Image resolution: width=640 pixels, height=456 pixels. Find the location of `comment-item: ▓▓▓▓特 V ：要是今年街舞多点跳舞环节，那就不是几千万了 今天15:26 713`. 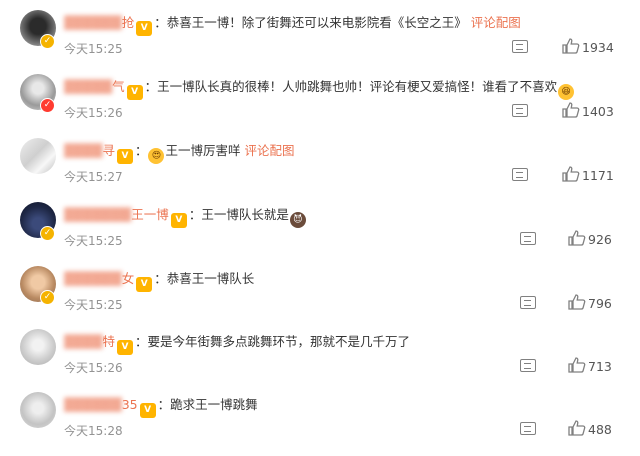

comment-item: ▓▓▓▓特 V ：要是今年街舞多点跳舞环节，那就不是几千万了 今天15:26 713 is located at coordinates (320, 361).